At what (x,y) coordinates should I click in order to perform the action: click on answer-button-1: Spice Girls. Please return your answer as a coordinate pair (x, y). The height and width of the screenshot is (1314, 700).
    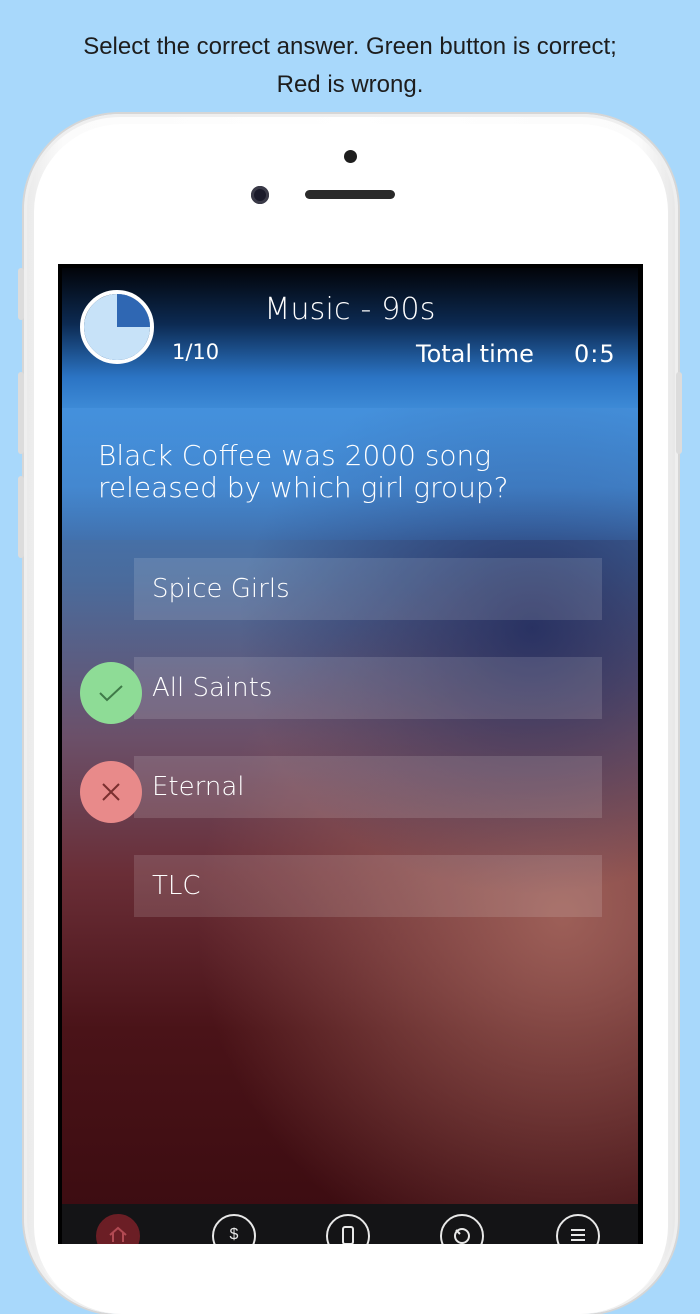
    Looking at the image, I should click on (368, 589).